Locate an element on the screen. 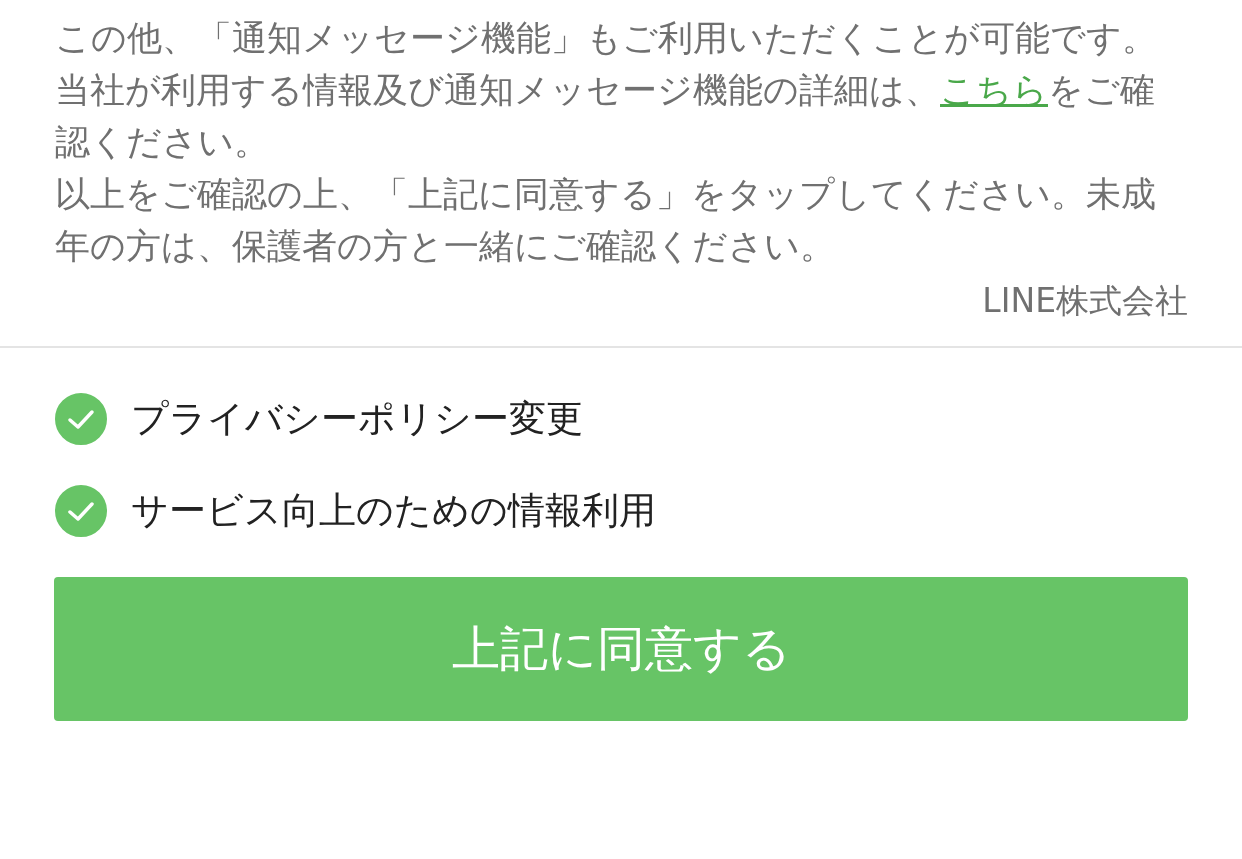  consent-label: プライバシーポリシー変更 is located at coordinates (357, 419).